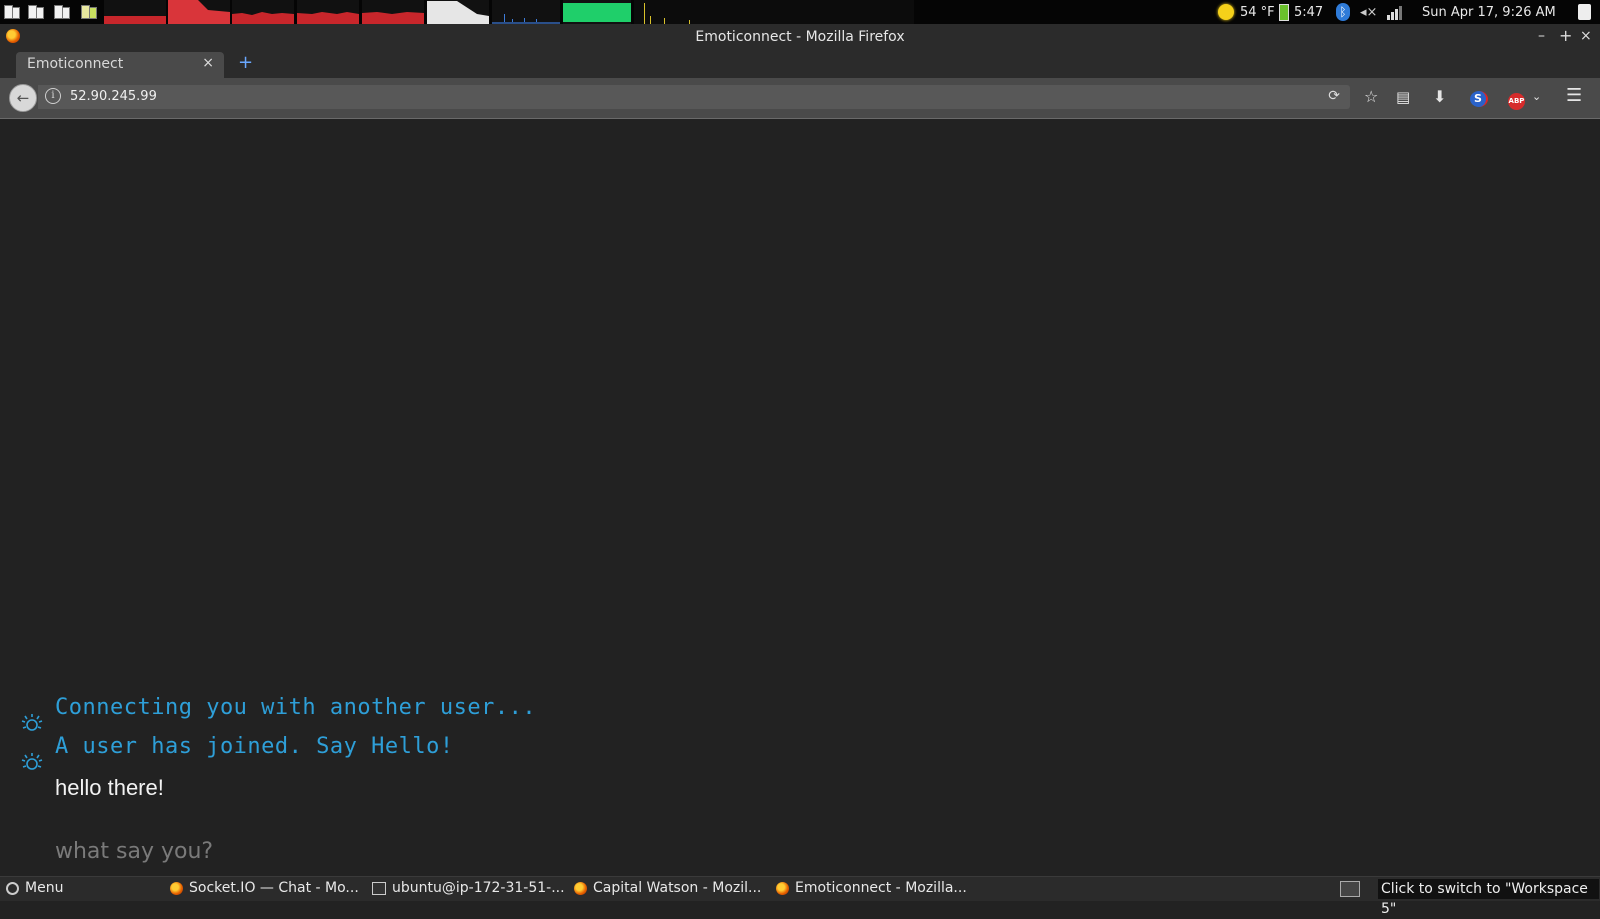 This screenshot has height=919, width=1600. I want to click on terminal-icon, so click(379, 888).